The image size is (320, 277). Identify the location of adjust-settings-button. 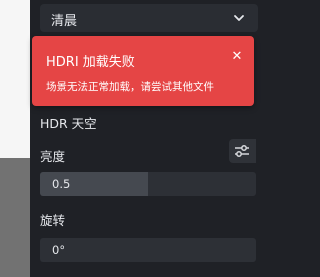
(242, 151).